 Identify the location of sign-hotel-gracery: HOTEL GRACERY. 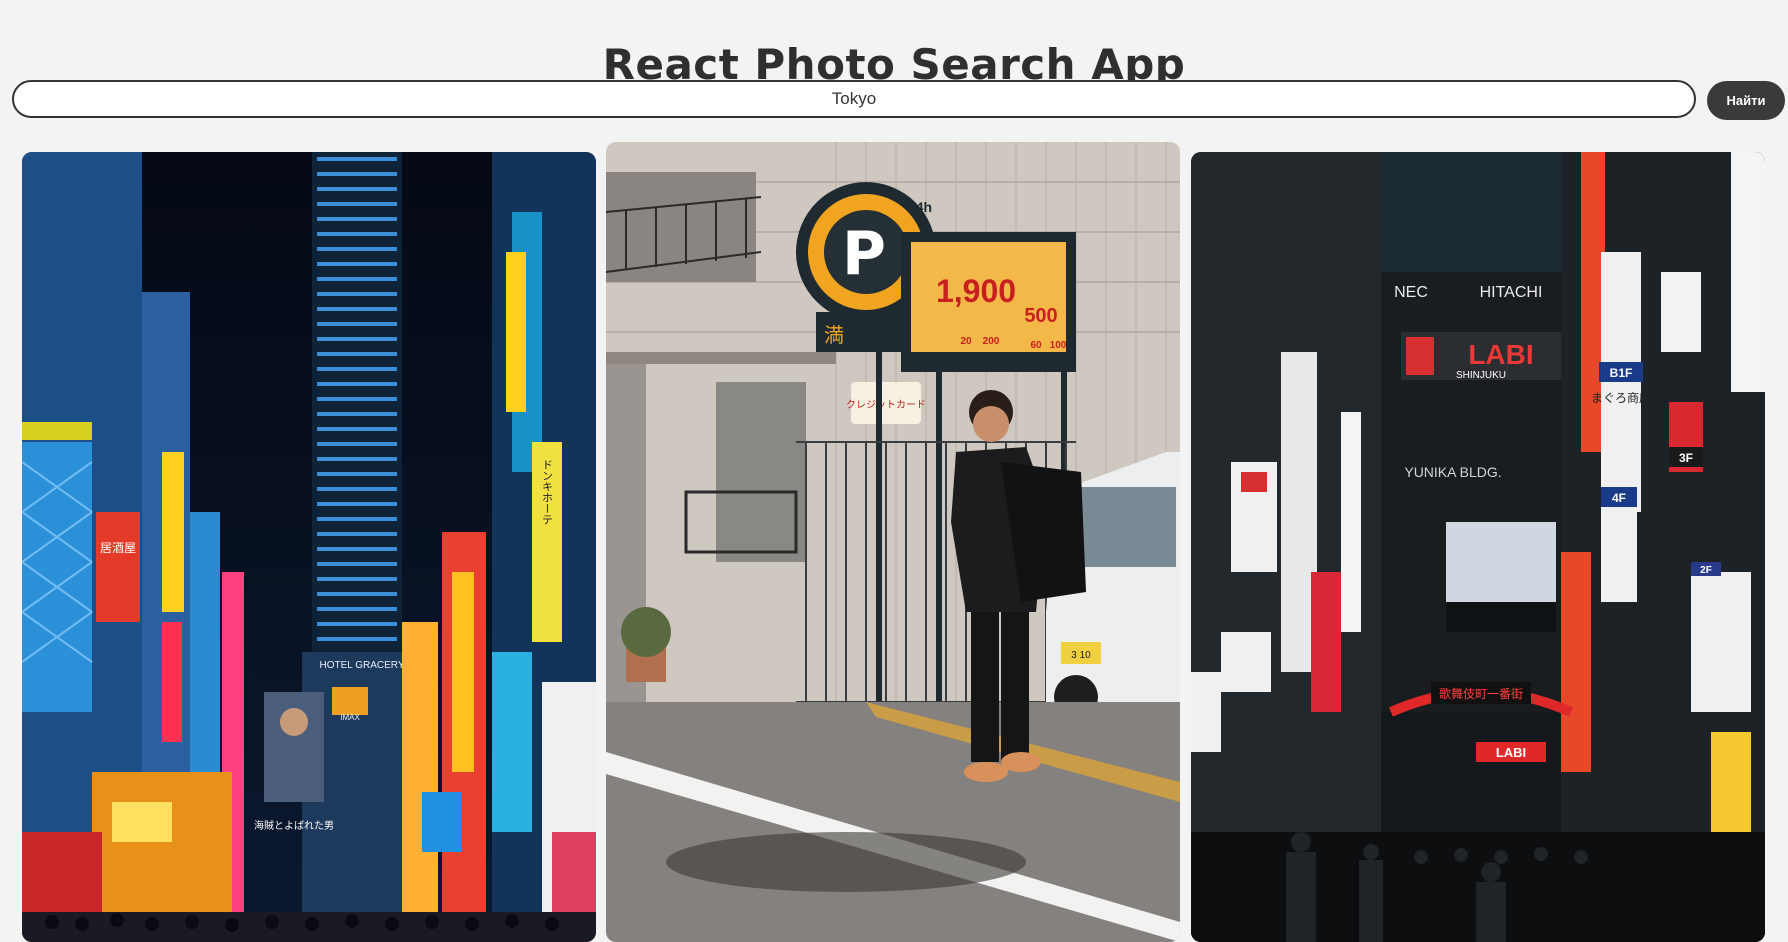
(361, 665).